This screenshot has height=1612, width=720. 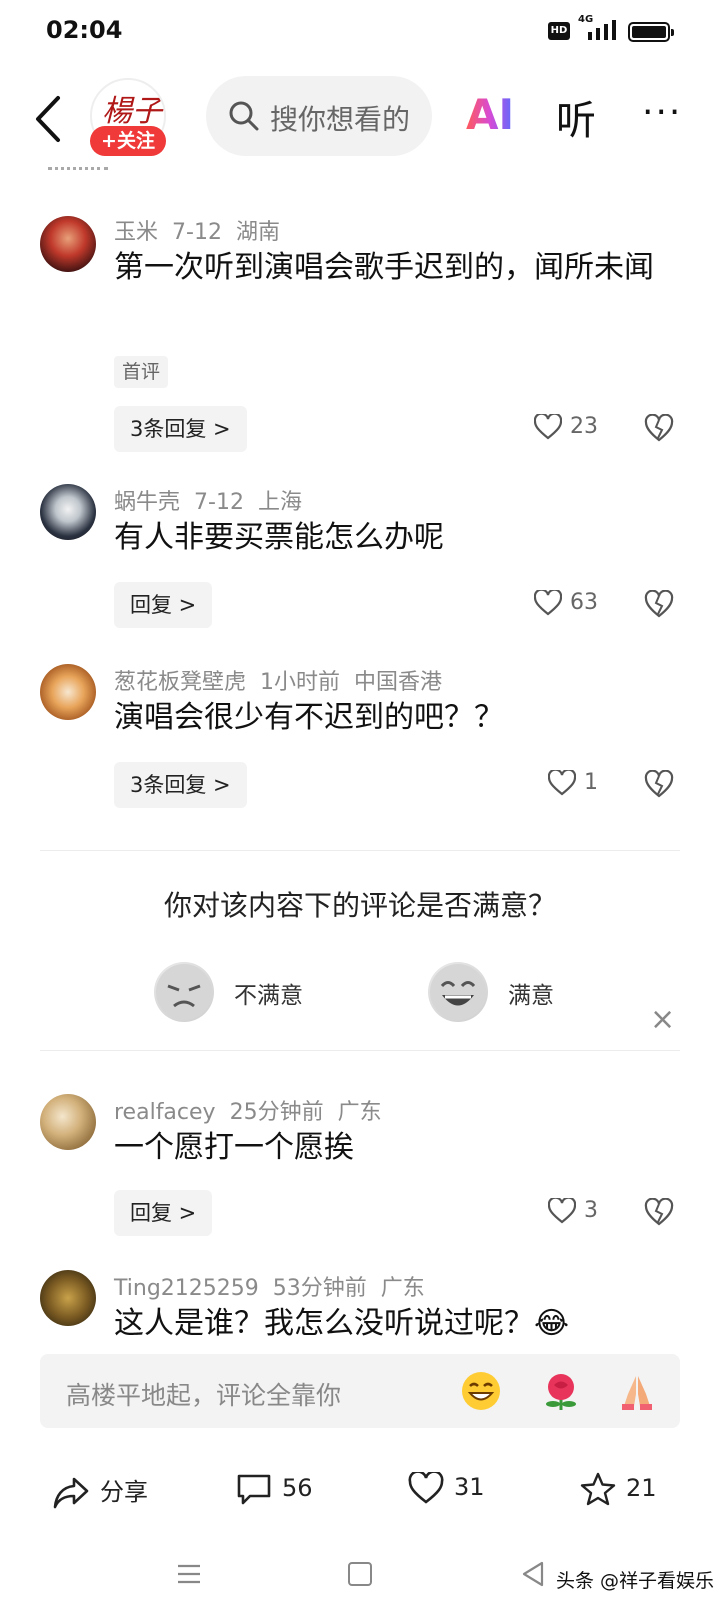 What do you see at coordinates (165, 1112) in the screenshot?
I see `comment-username: realfacey` at bounding box center [165, 1112].